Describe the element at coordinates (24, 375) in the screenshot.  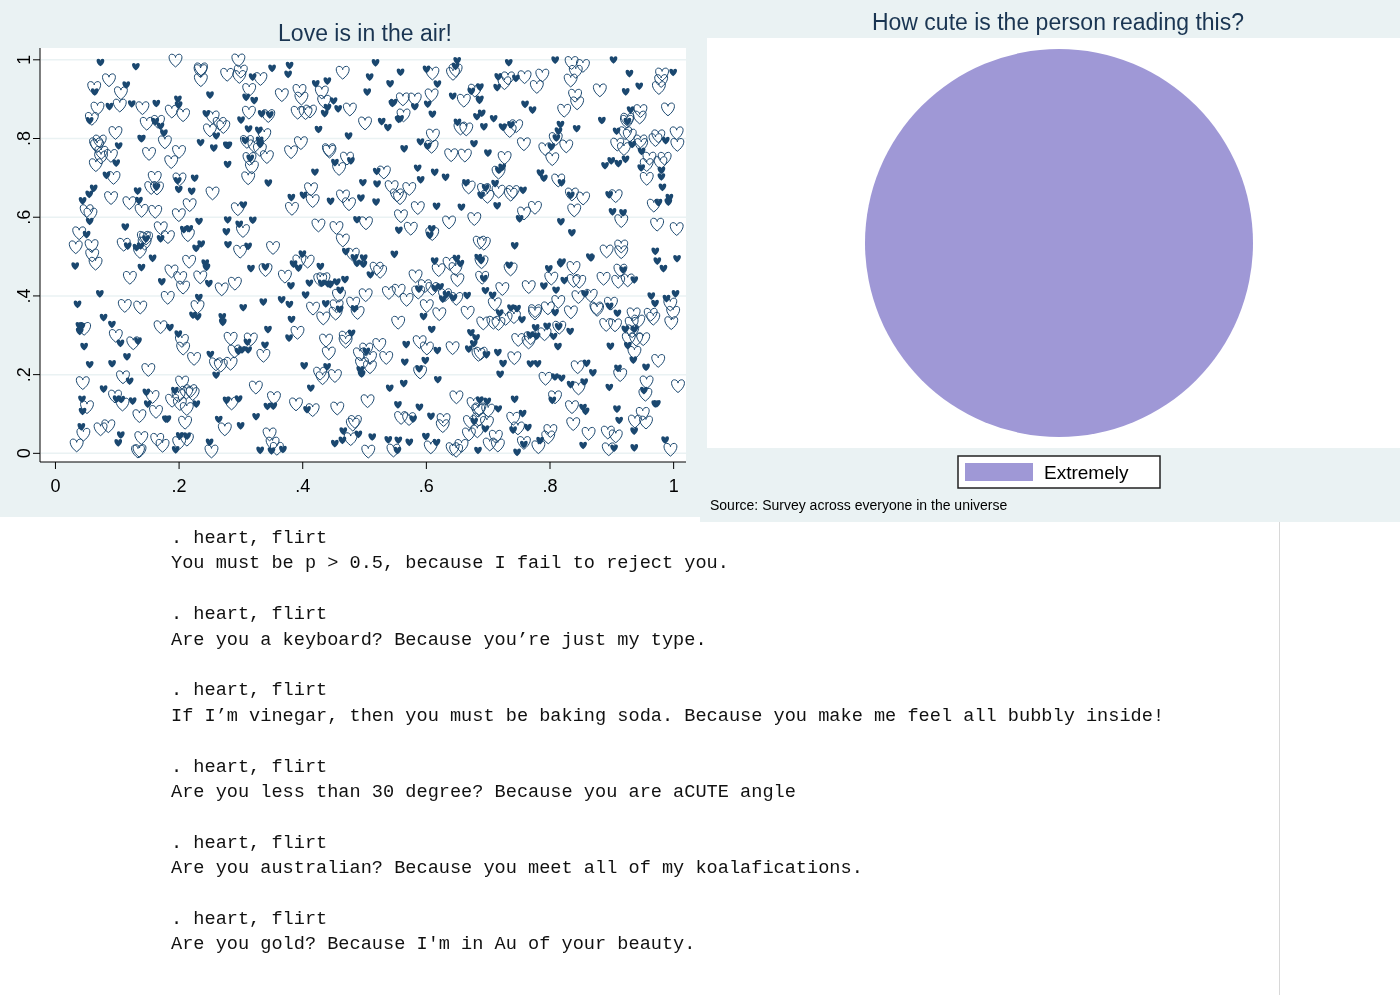
I see `y-tick-label: .2` at that location.